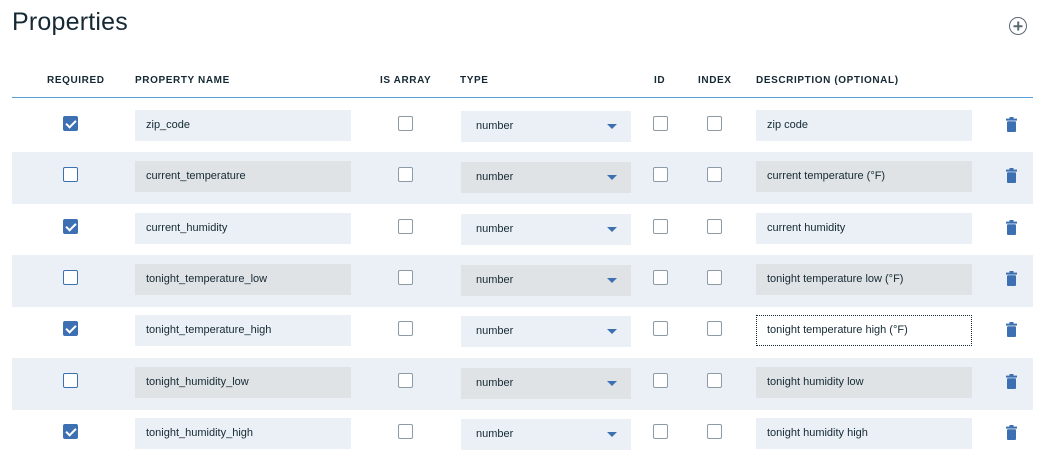 The image size is (1044, 461). What do you see at coordinates (1018, 26) in the screenshot?
I see `add-property-icon` at bounding box center [1018, 26].